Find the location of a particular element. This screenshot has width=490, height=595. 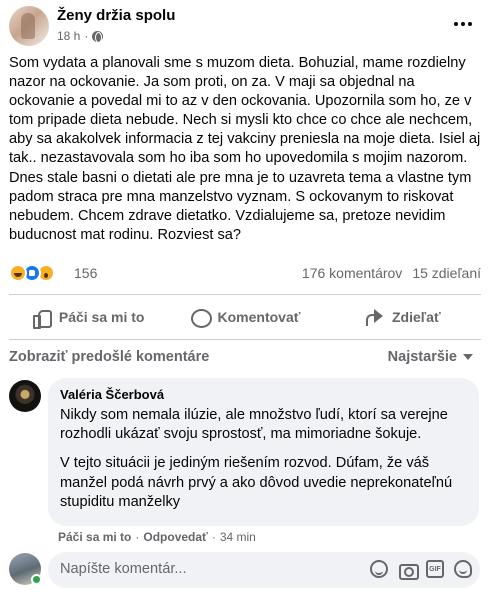

comment-composer: GIF is located at coordinates (264, 570).